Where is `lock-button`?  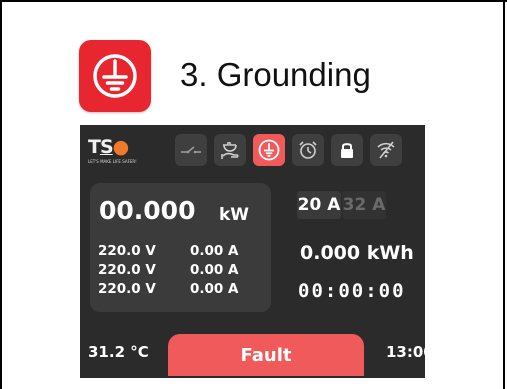
lock-button is located at coordinates (347, 150).